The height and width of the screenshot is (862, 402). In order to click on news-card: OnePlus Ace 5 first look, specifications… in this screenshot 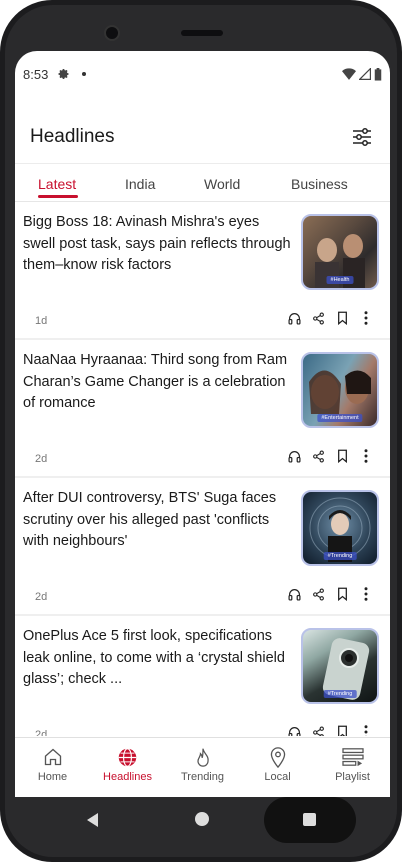, I will do `click(202, 676)`.